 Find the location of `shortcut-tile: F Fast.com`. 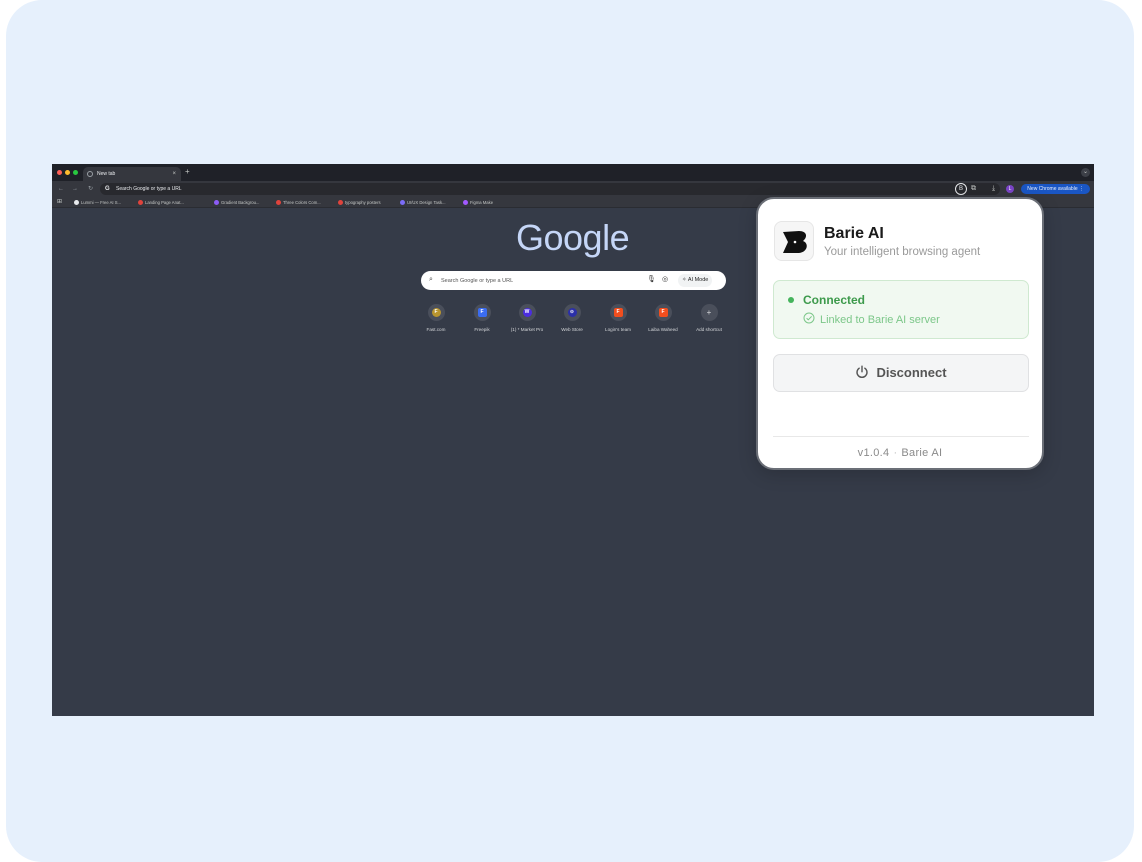

shortcut-tile: F Fast.com is located at coordinates (436, 318).